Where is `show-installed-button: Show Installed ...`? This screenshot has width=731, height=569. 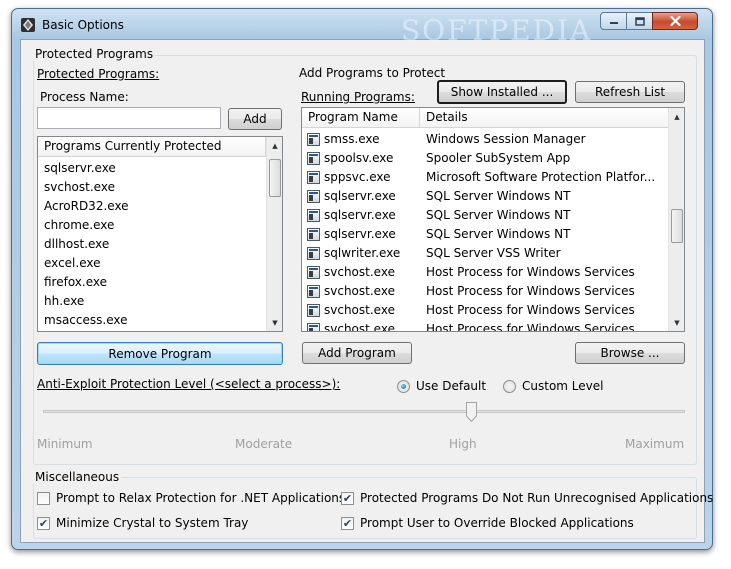 show-installed-button: Show Installed ... is located at coordinates (502, 92).